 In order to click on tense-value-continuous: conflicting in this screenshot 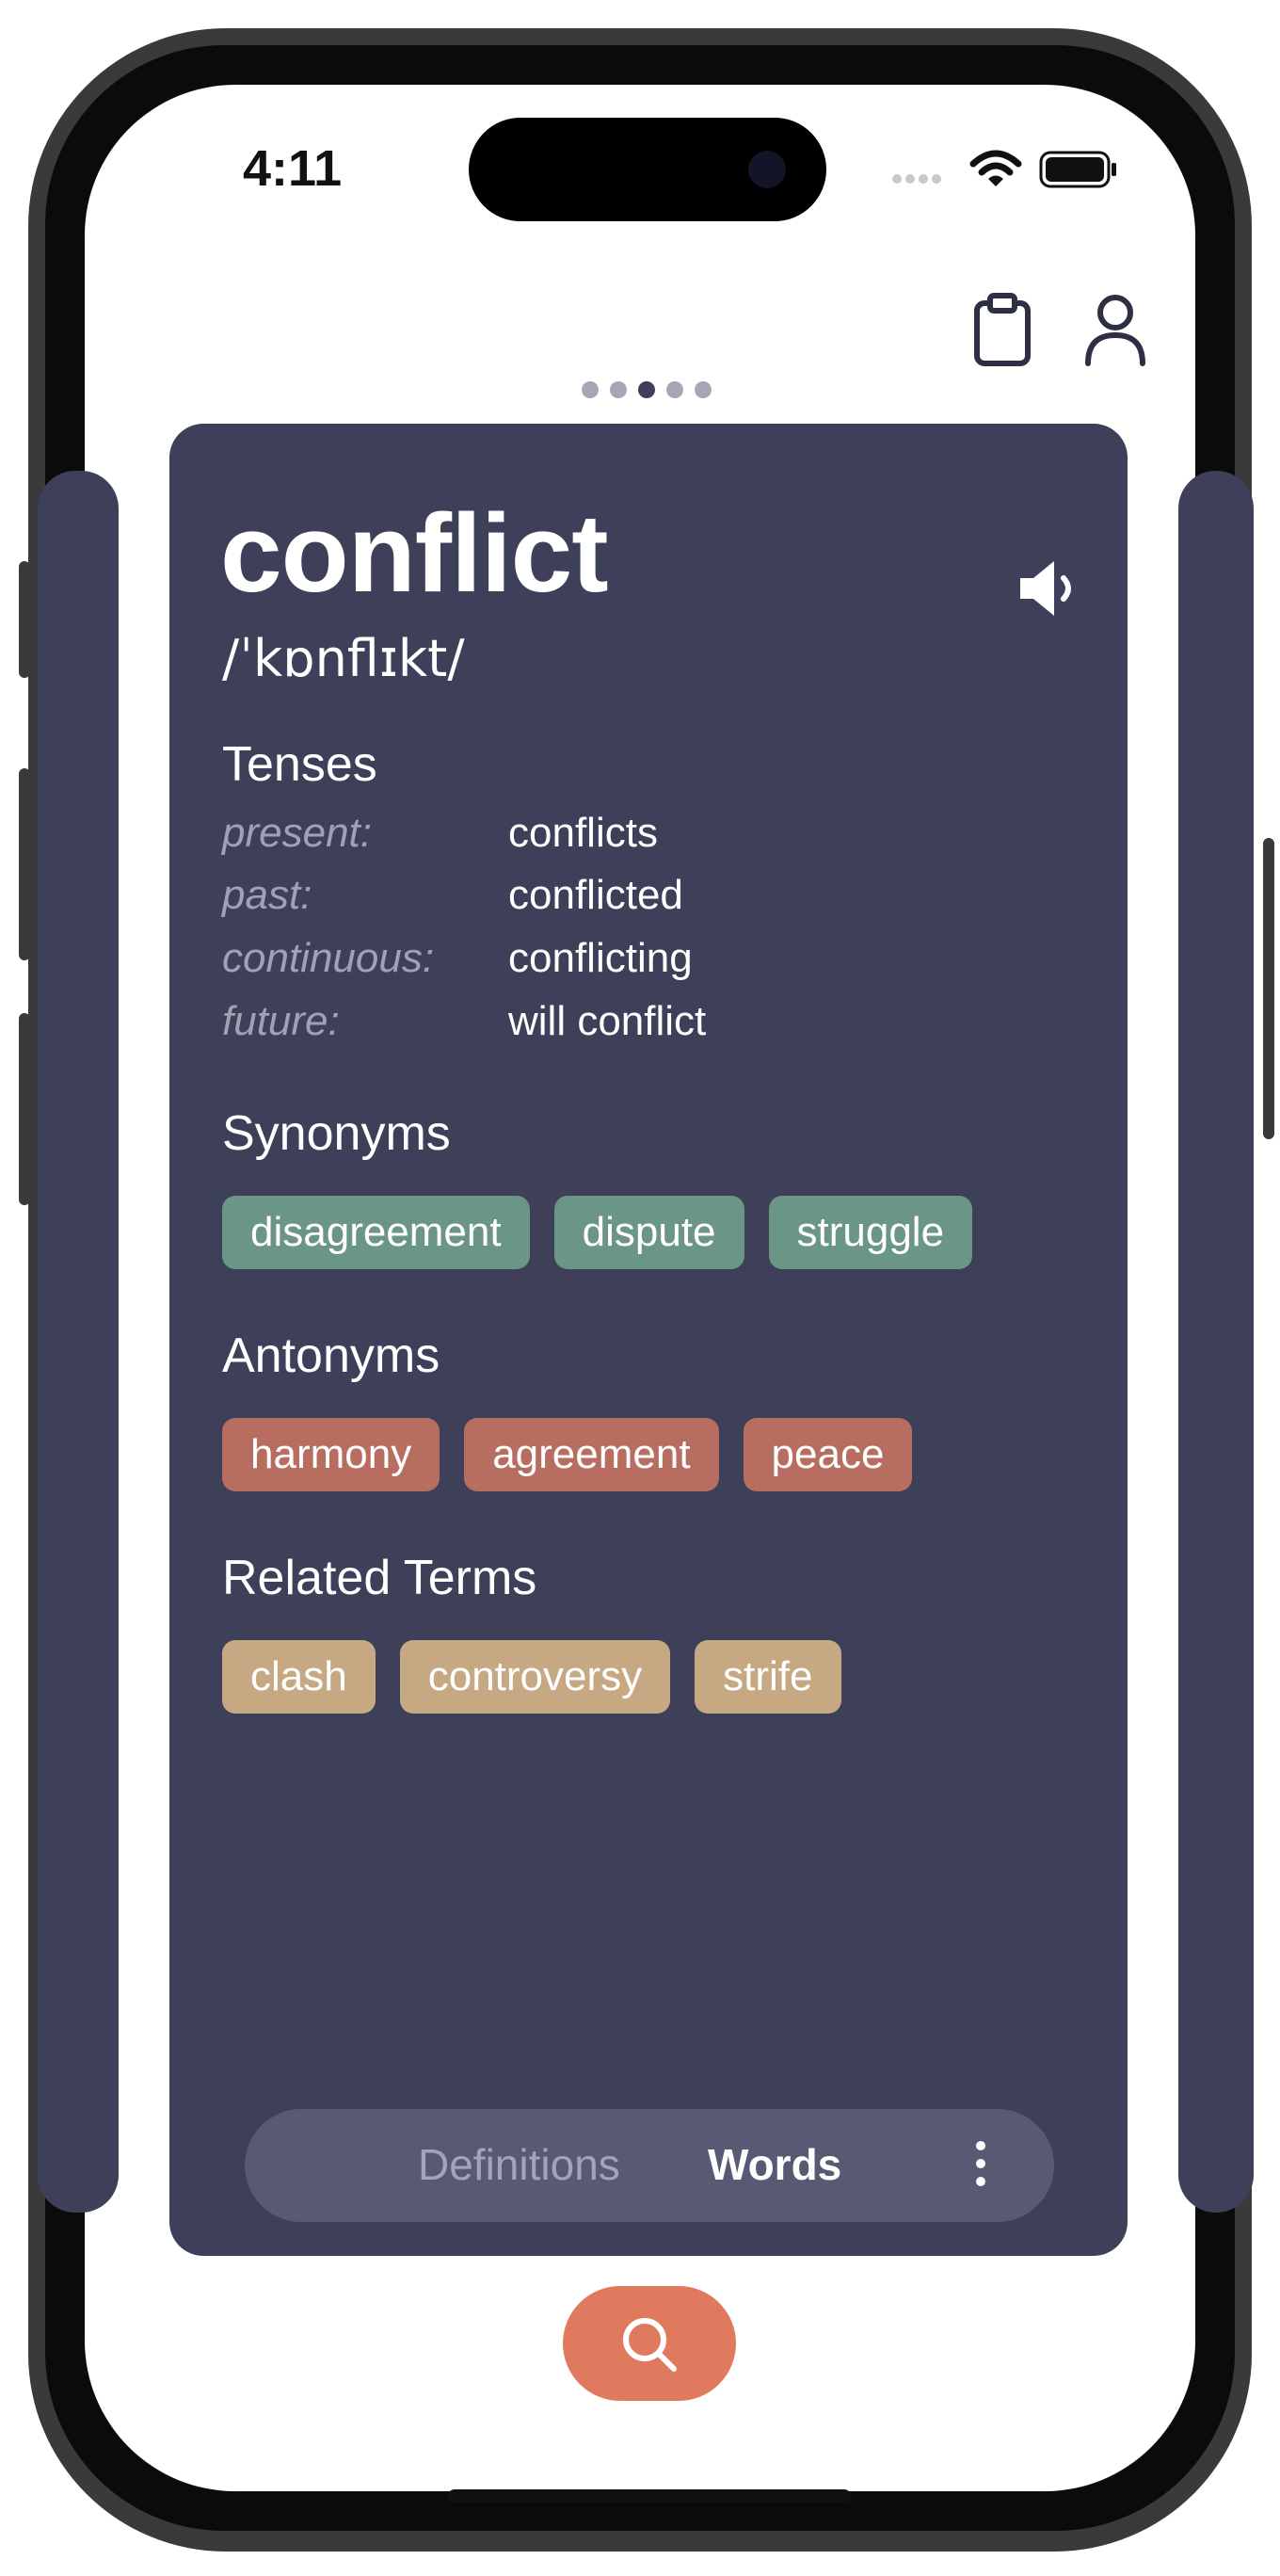, I will do `click(600, 958)`.